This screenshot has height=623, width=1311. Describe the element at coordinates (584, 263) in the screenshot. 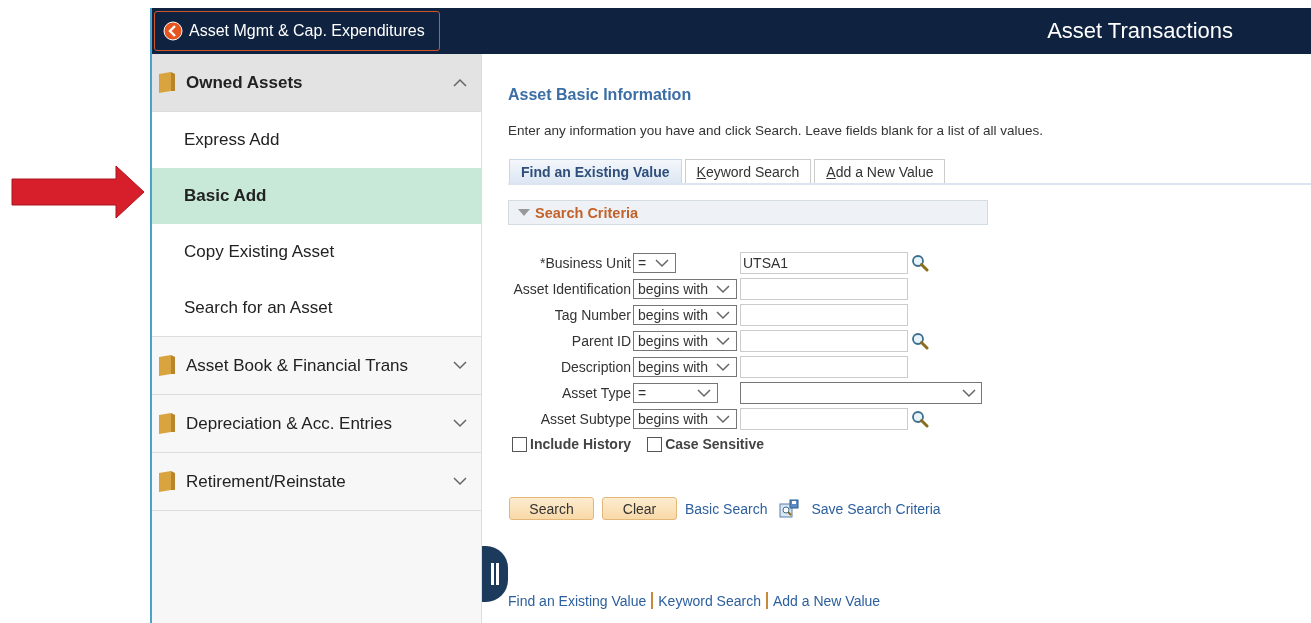

I see `field-label: *Business Unit` at that location.